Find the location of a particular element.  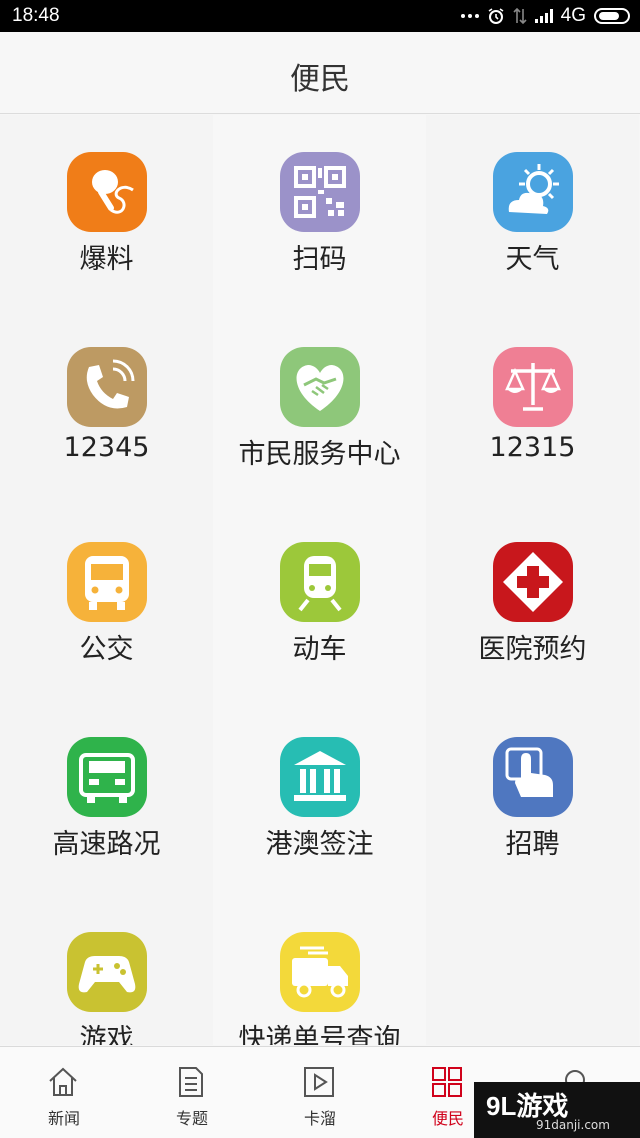

service-label: 扫码 is located at coordinates (319, 259).